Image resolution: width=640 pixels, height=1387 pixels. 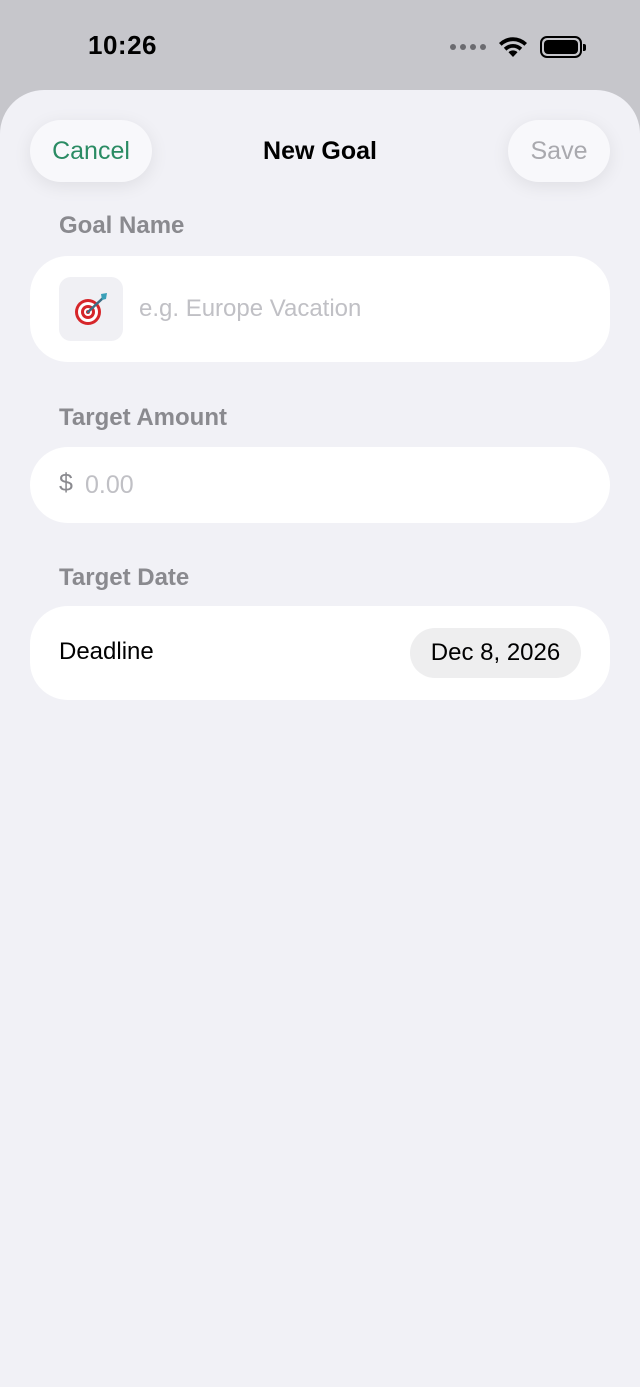 What do you see at coordinates (66, 483) in the screenshot?
I see `currency-symbol: $` at bounding box center [66, 483].